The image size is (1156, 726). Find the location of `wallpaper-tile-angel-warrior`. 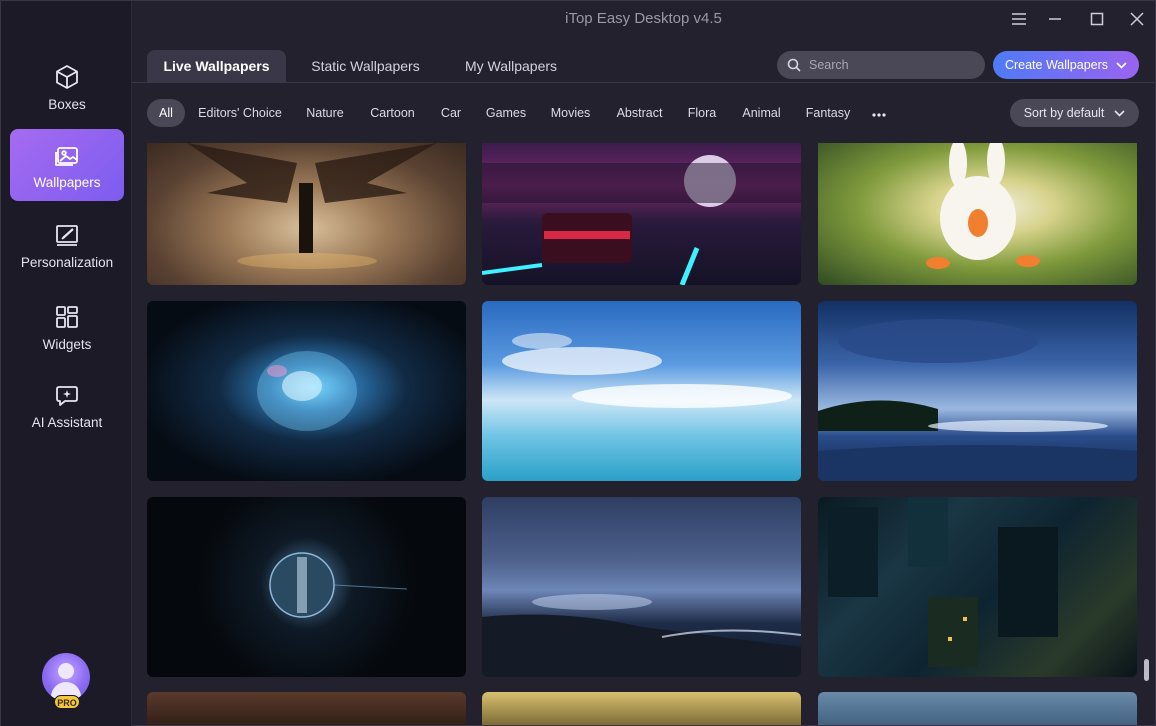

wallpaper-tile-angel-warrior is located at coordinates (306, 214).